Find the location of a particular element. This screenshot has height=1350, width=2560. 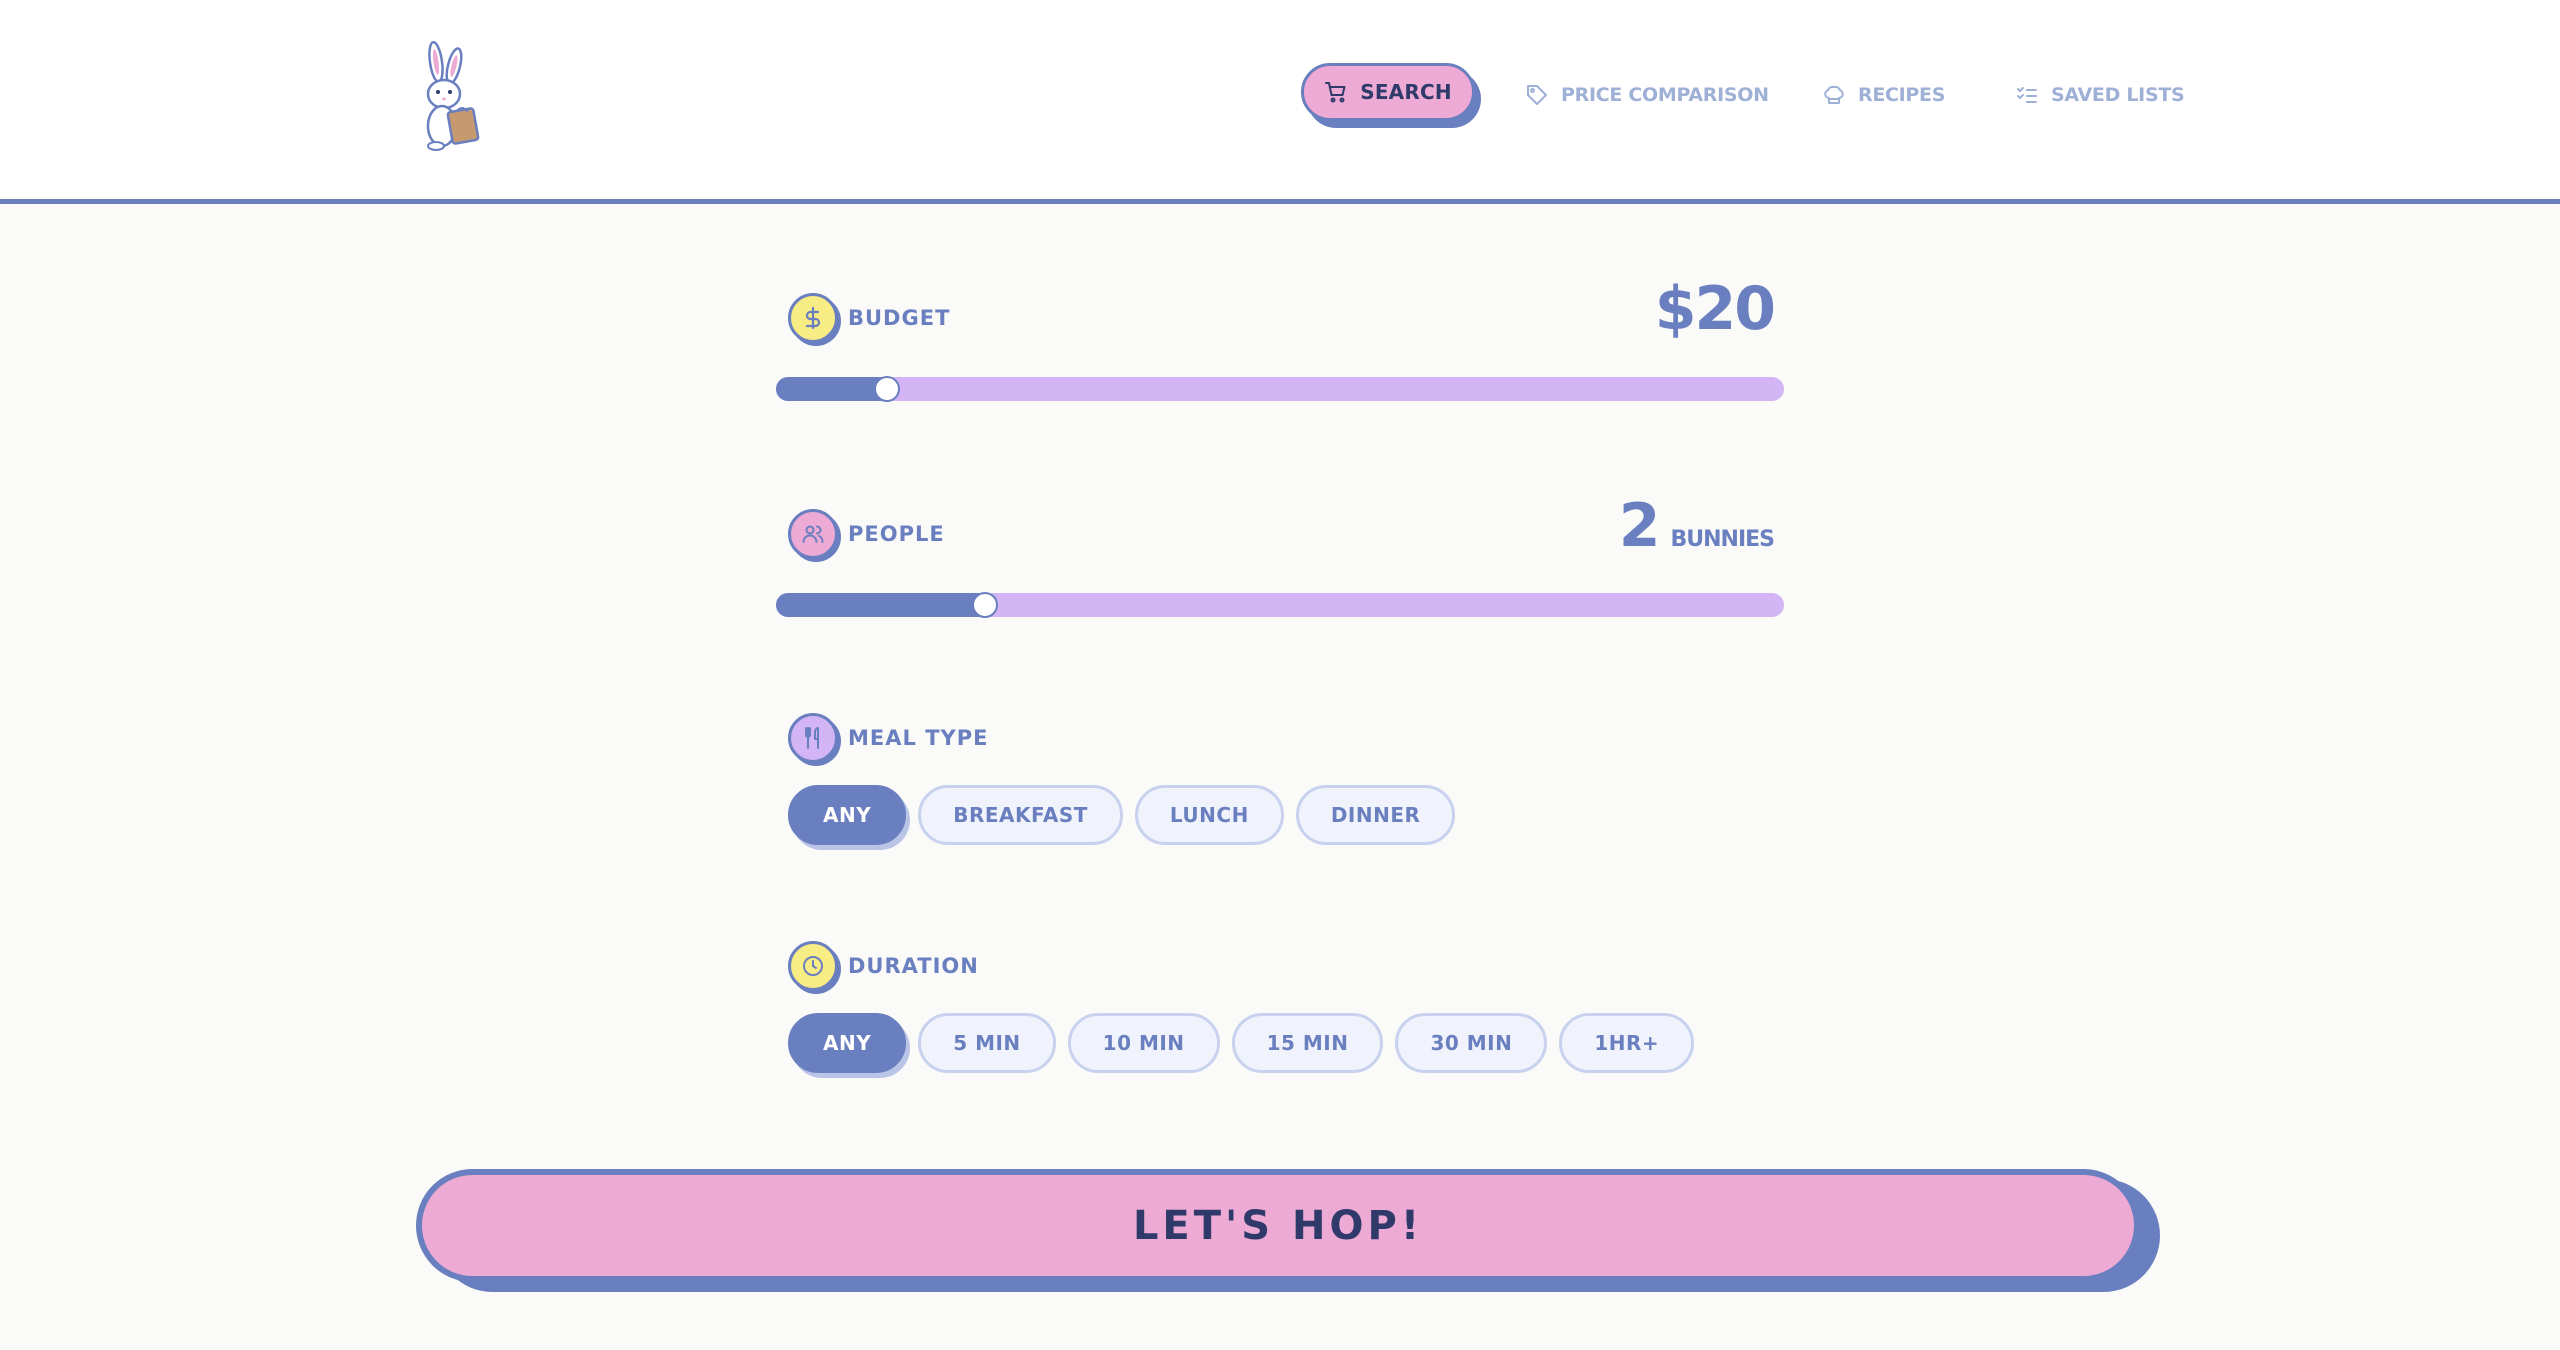

meal-type-heading: MEAL TYPE is located at coordinates (888, 738).